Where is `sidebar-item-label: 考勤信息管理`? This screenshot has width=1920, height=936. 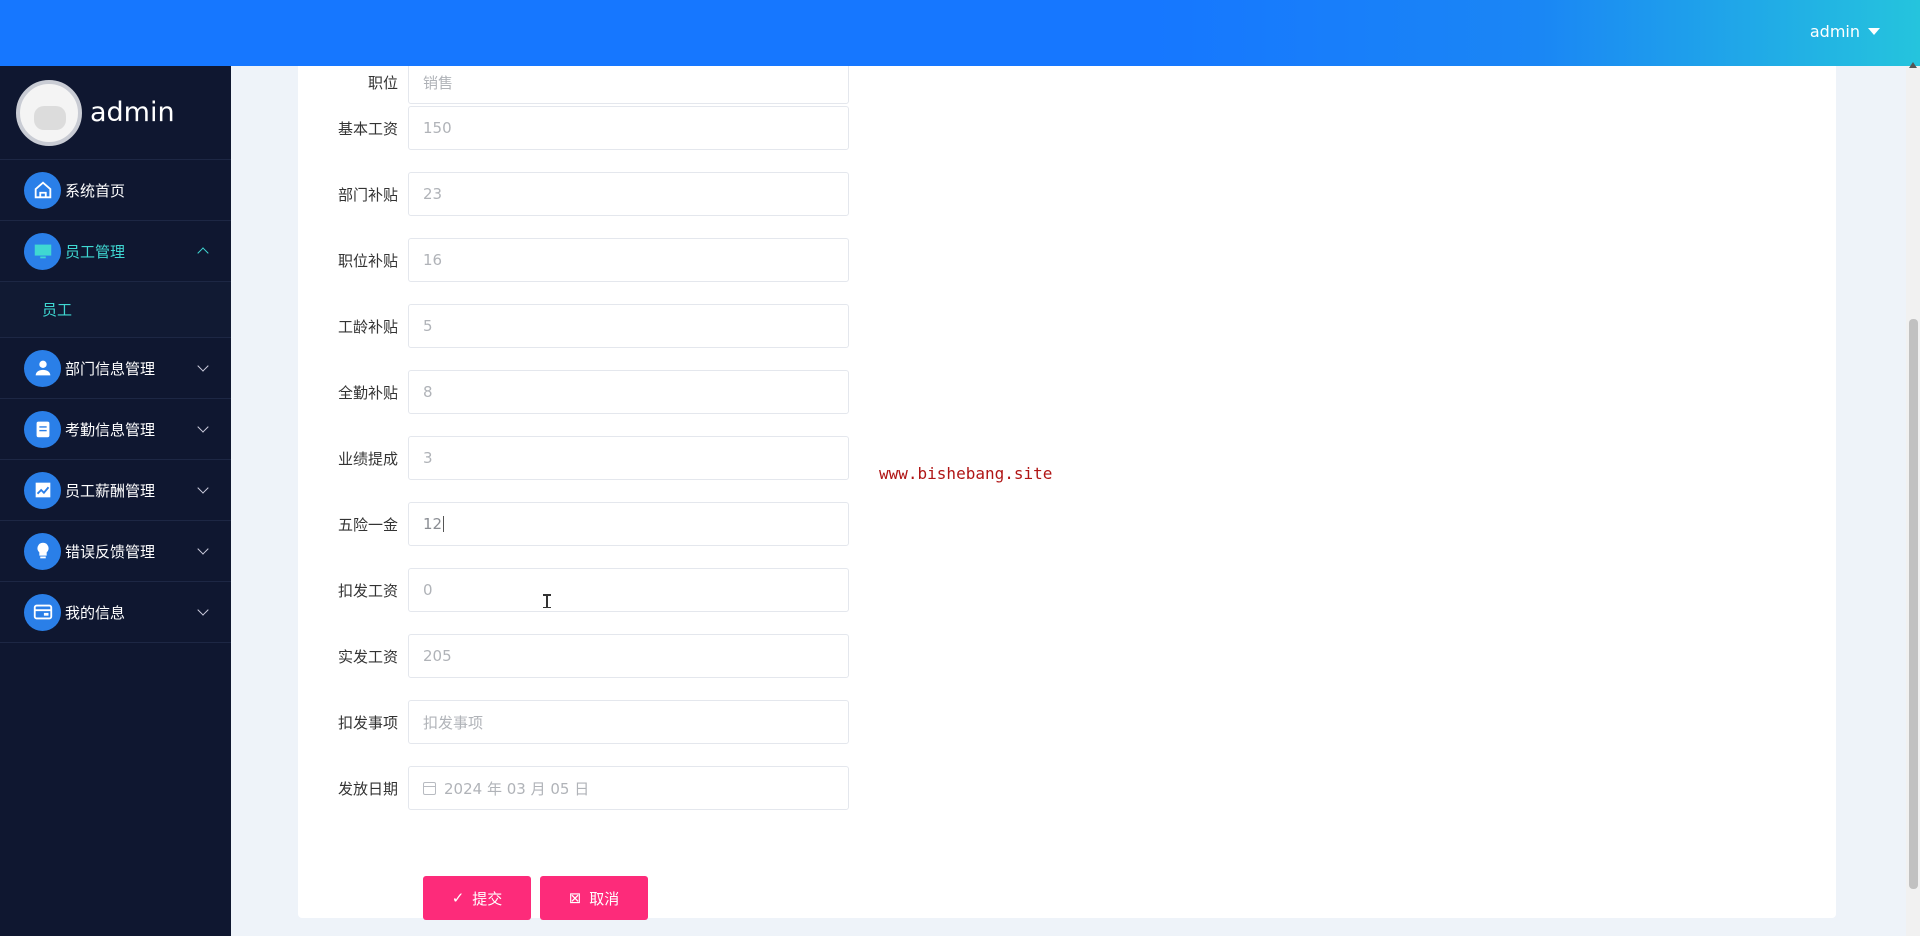 sidebar-item-label: 考勤信息管理 is located at coordinates (110, 429).